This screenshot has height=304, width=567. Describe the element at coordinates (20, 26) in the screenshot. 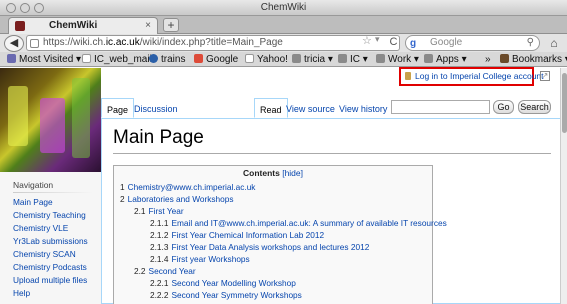

I see `site-favicon-icon` at that location.